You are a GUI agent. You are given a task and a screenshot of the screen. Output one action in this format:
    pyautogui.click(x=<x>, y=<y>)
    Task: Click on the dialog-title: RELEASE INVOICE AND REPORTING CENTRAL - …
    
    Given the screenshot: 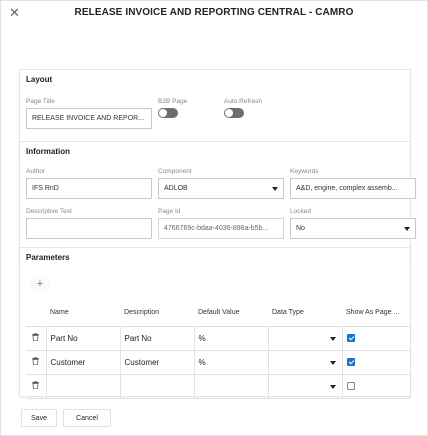 What is the action you would take?
    pyautogui.click(x=214, y=12)
    